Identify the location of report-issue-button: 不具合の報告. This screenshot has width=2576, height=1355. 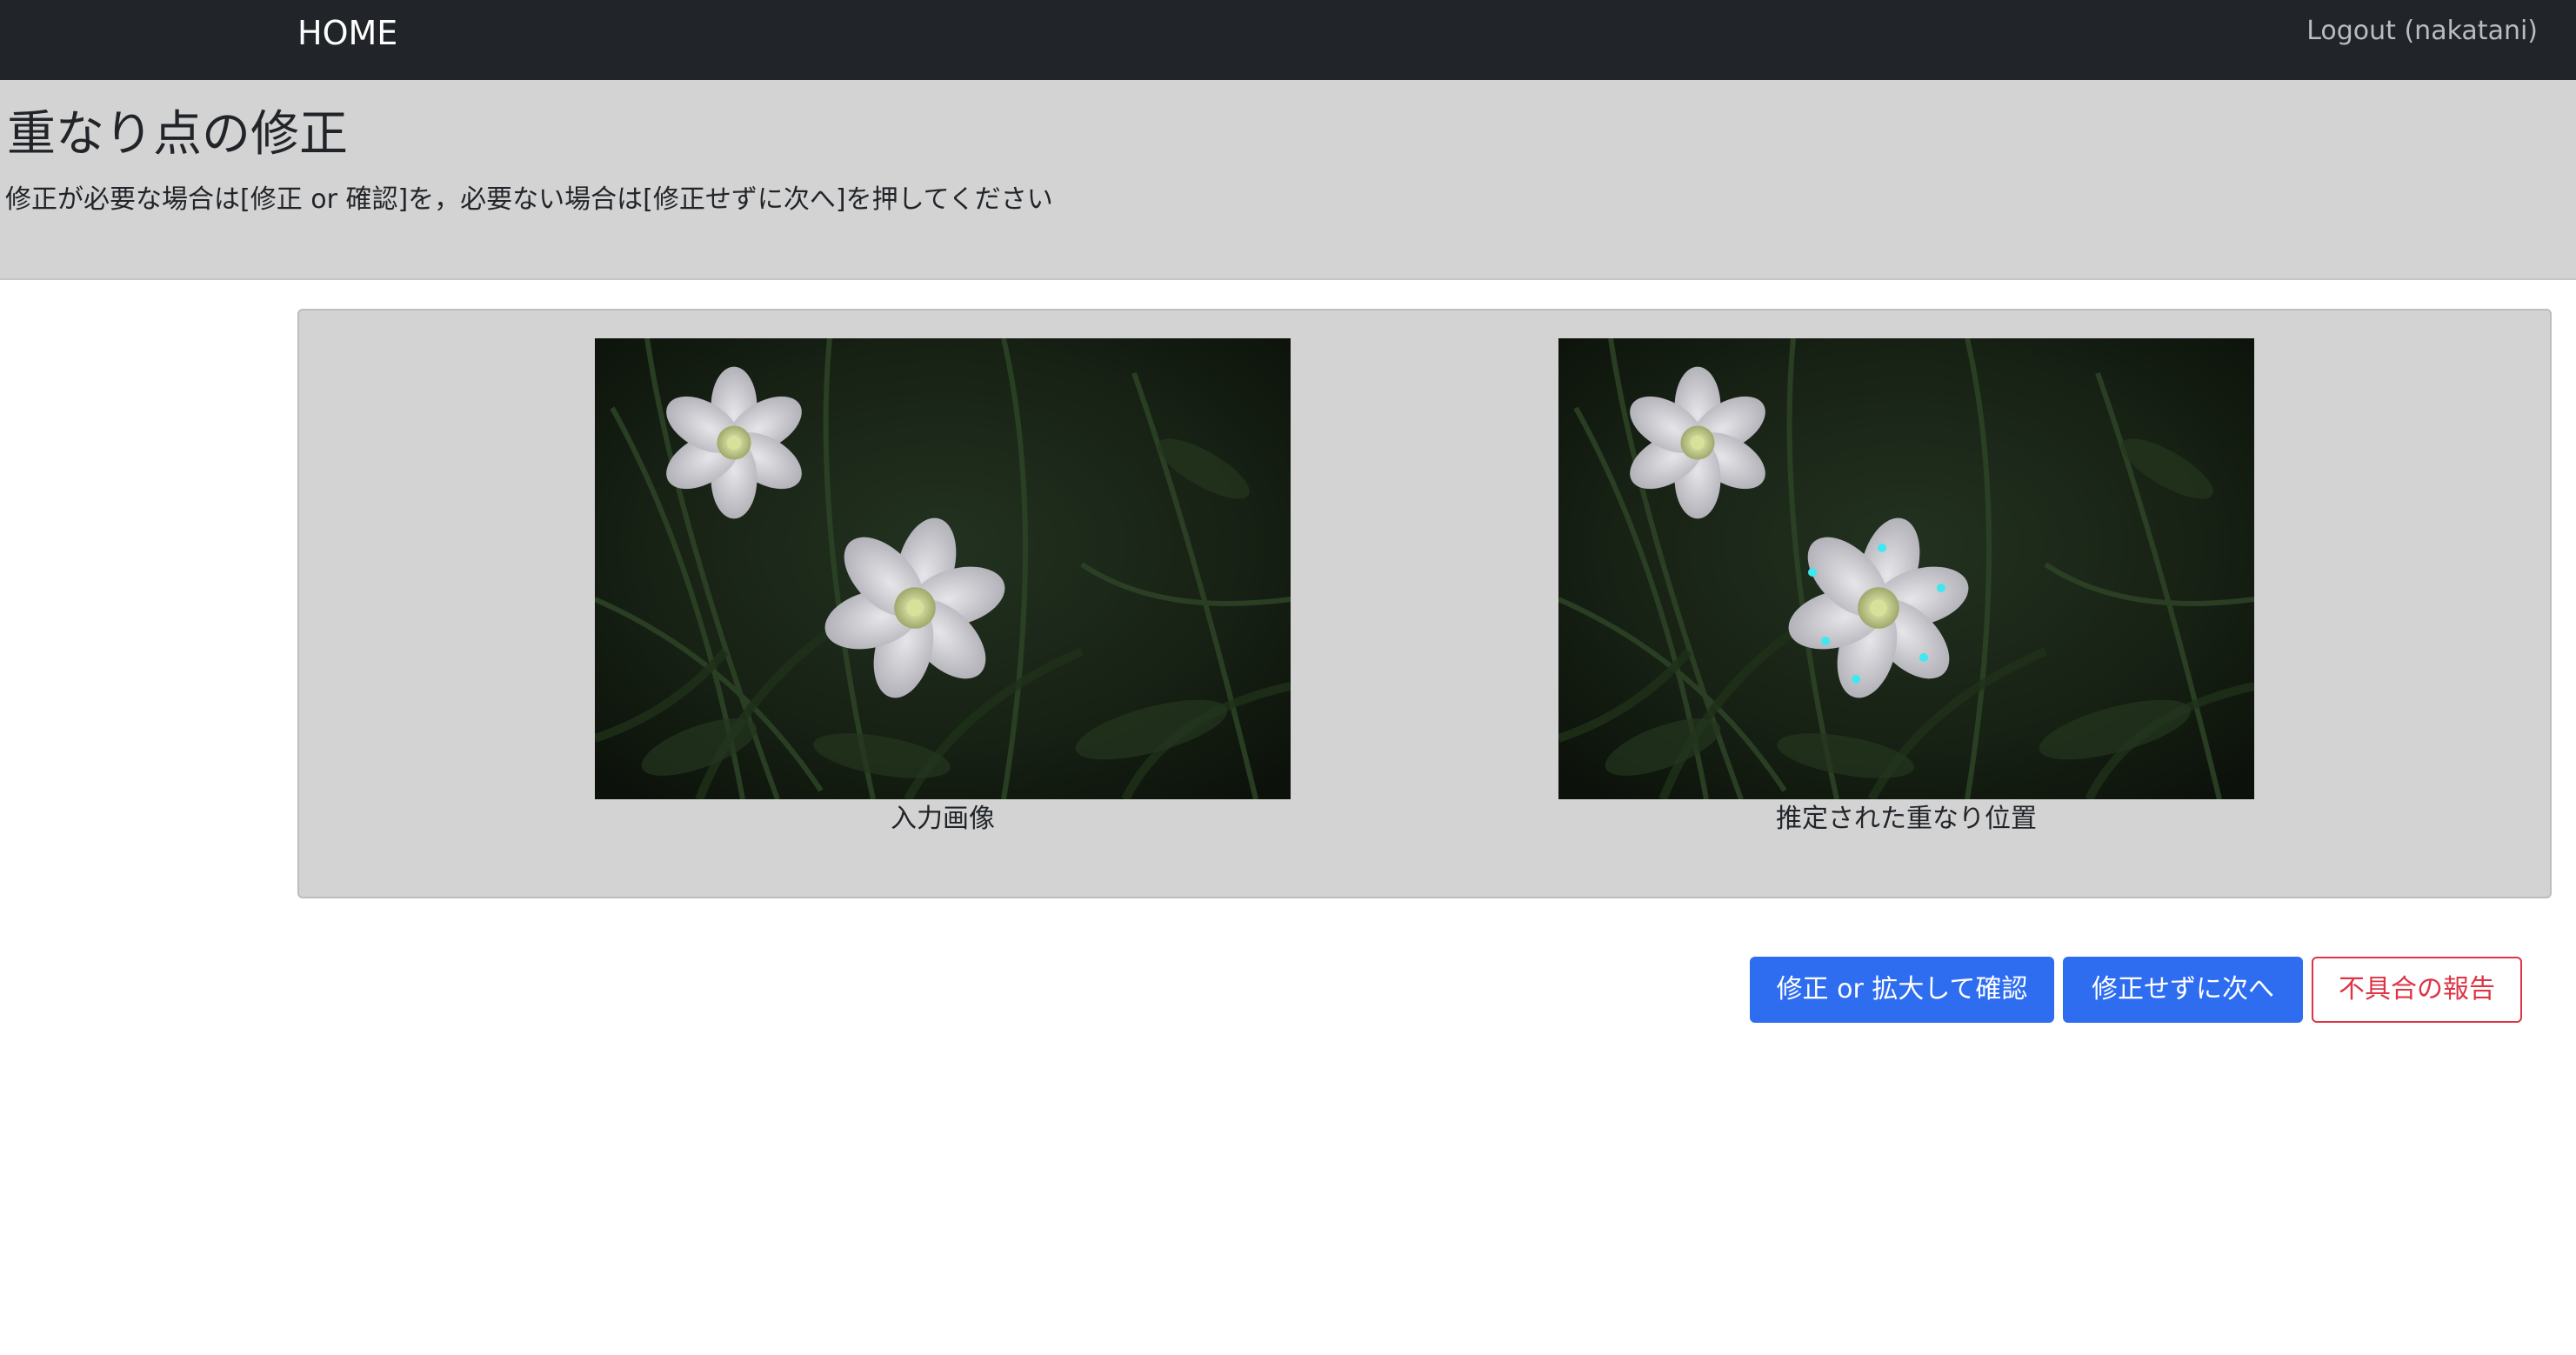
(2417, 990).